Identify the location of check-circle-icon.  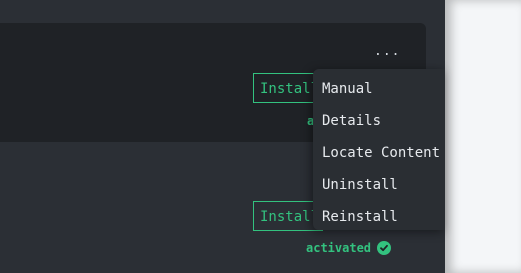
(384, 248).